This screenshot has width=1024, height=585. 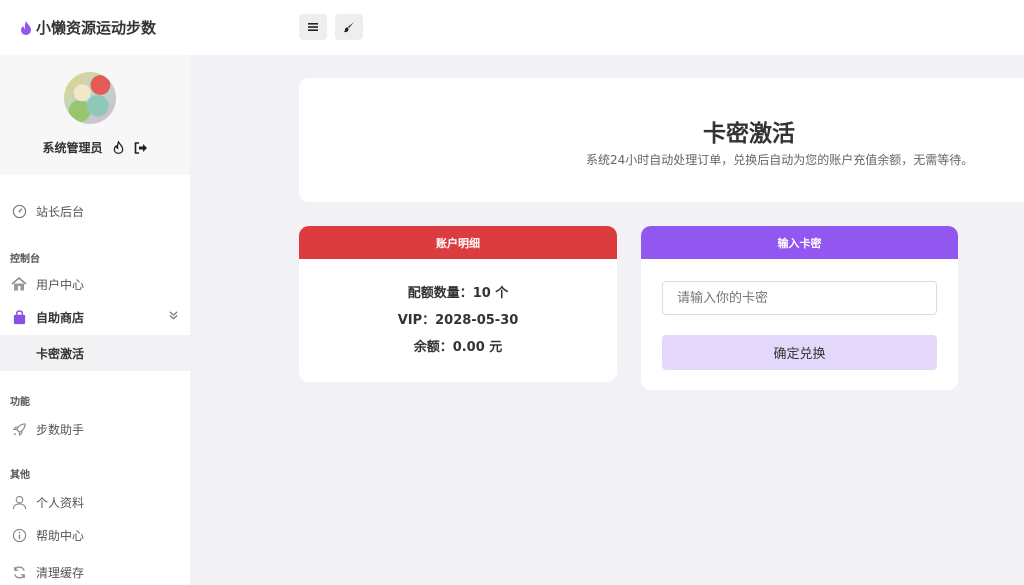 I want to click on sidebar-item-label: 个人资料, so click(x=60, y=502).